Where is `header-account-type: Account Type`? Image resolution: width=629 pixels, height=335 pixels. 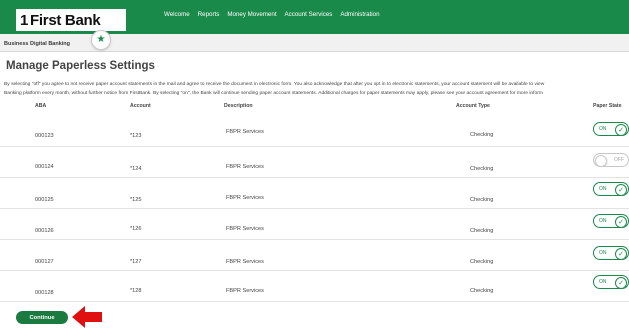
header-account-type: Account Type is located at coordinates (473, 106).